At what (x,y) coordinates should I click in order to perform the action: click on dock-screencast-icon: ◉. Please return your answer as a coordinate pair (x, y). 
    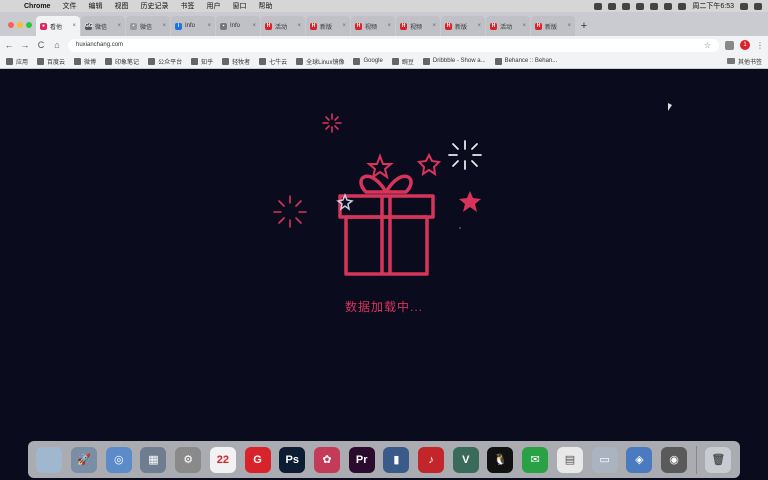
    Looking at the image, I should click on (674, 459).